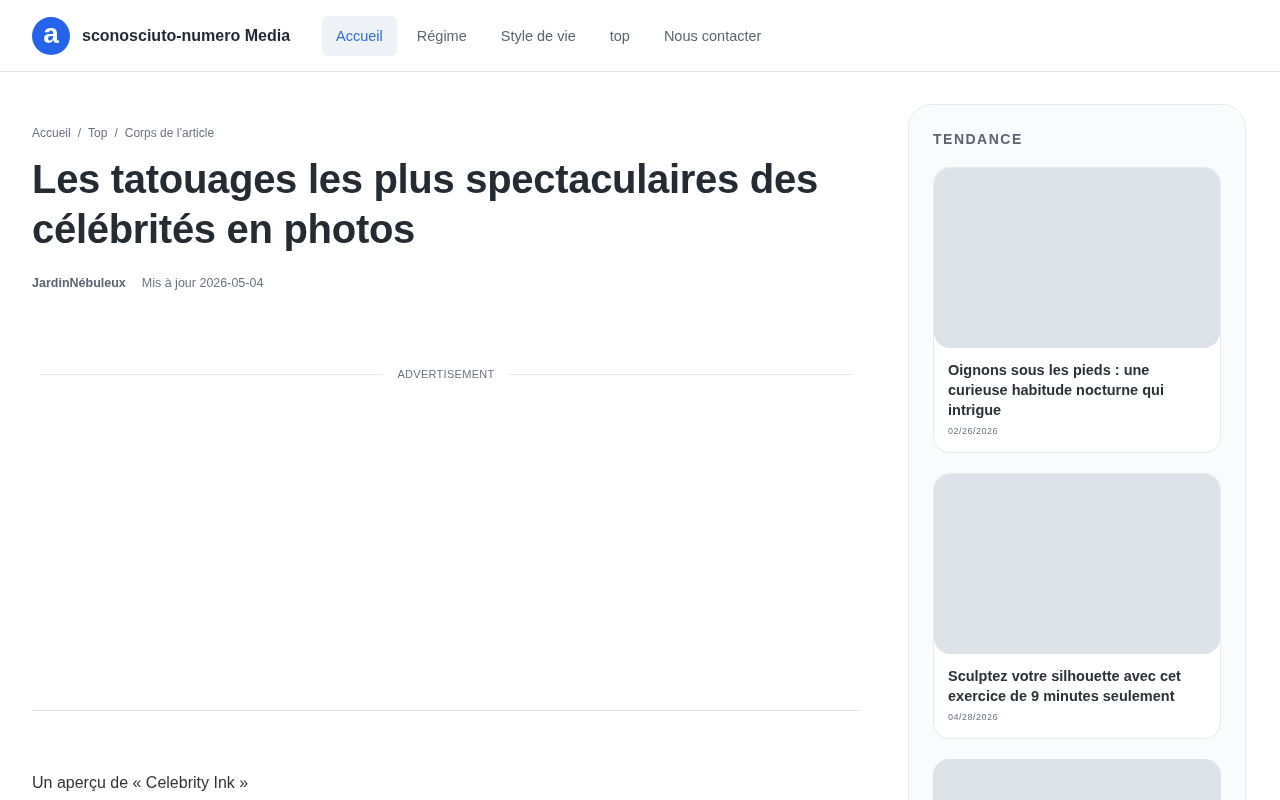  What do you see at coordinates (1077, 310) in the screenshot?
I see `article-card: Oignons sous les pieds : une curieuse habitude nocturne qui intrigue 02/26/2026` at bounding box center [1077, 310].